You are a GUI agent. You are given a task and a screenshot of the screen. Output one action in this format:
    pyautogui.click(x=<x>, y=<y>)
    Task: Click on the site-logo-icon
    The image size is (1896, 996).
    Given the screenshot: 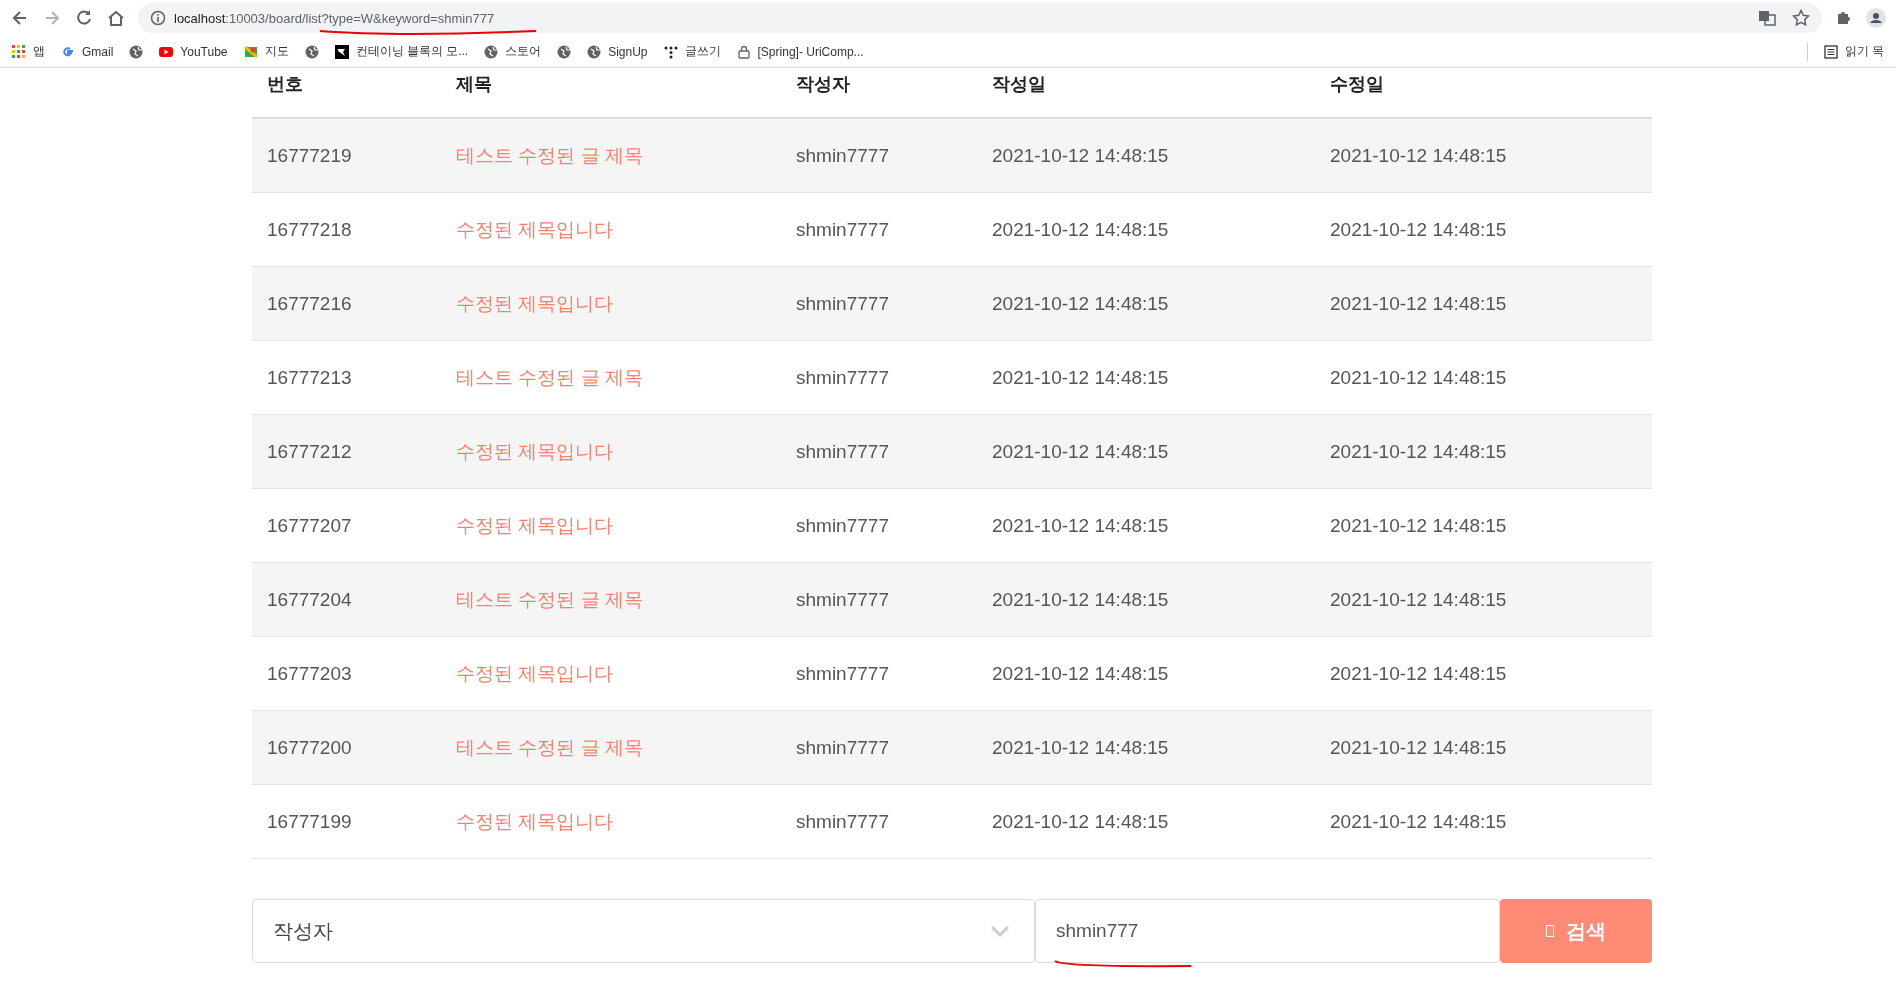 What is the action you would take?
    pyautogui.click(x=341, y=51)
    